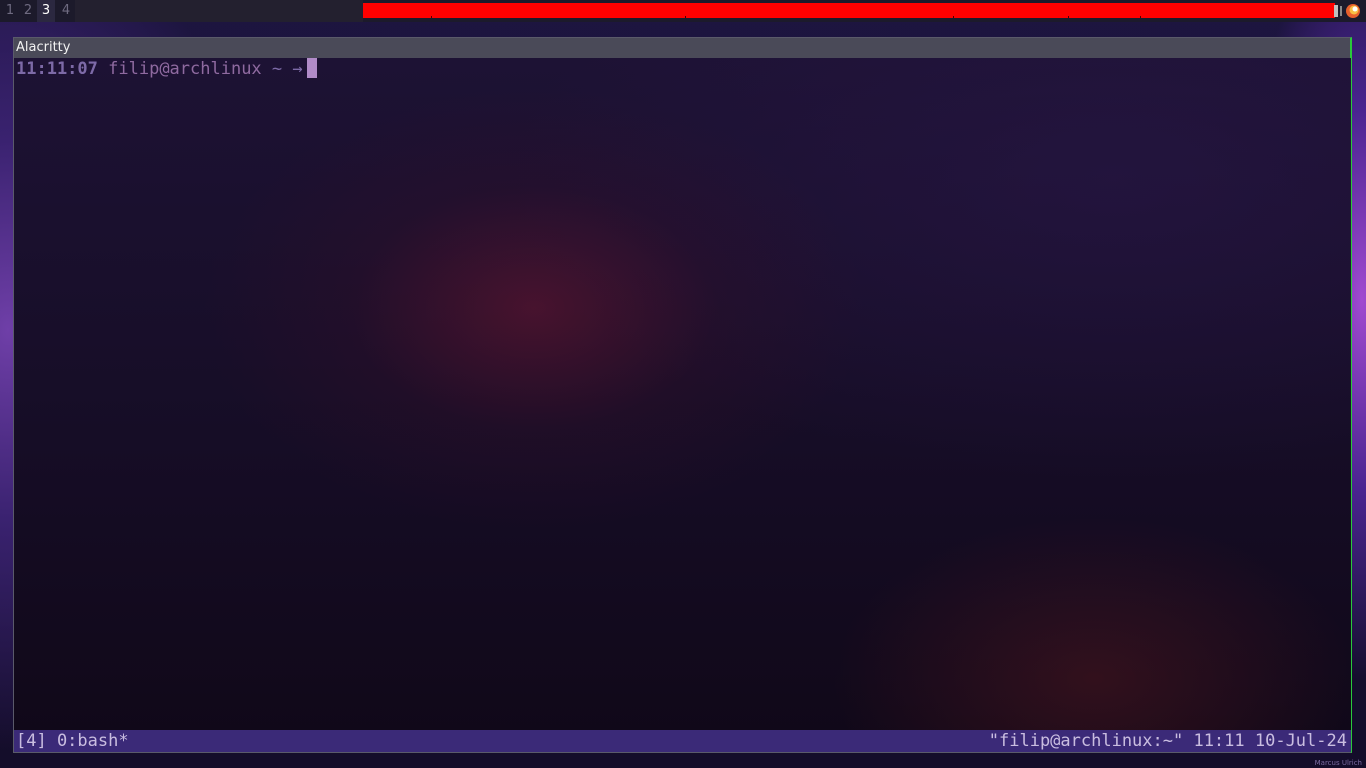 This screenshot has height=768, width=1366. I want to click on window-title-indicator, so click(849, 10).